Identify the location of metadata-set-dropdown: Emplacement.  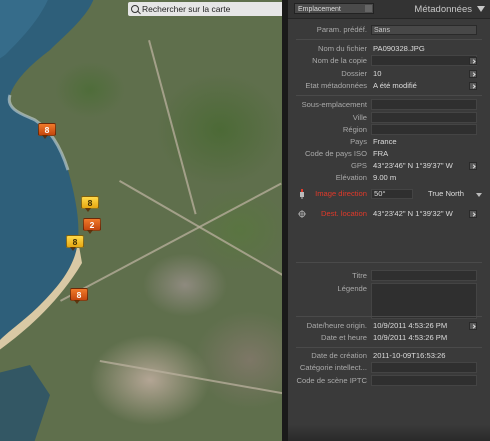
(334, 8).